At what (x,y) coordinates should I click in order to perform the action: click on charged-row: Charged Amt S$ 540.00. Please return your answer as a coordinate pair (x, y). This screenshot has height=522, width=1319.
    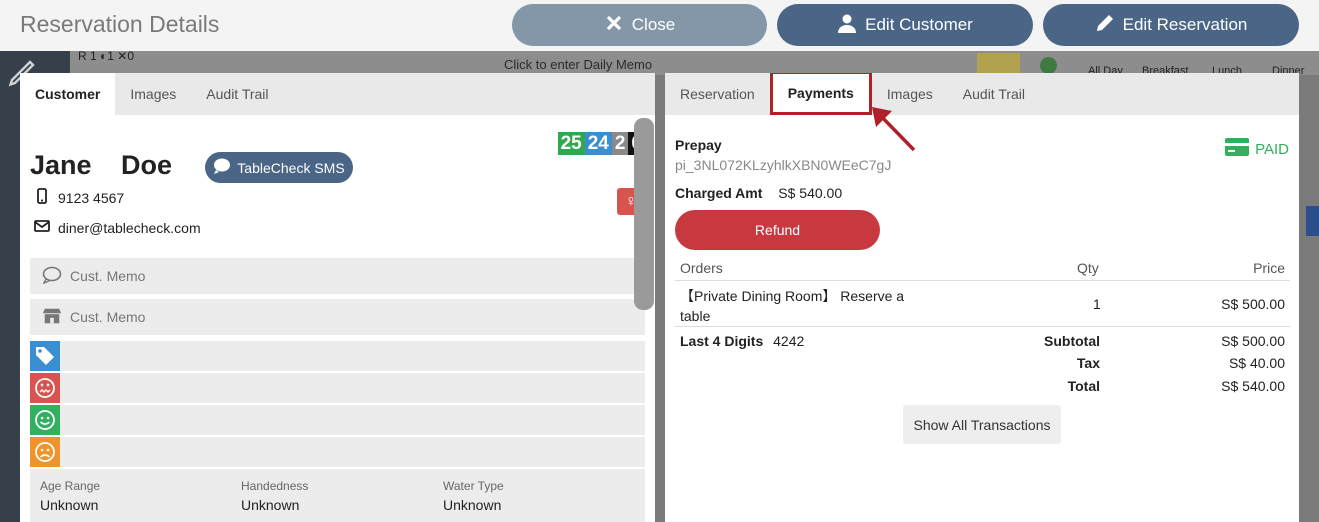
    Looking at the image, I should click on (758, 193).